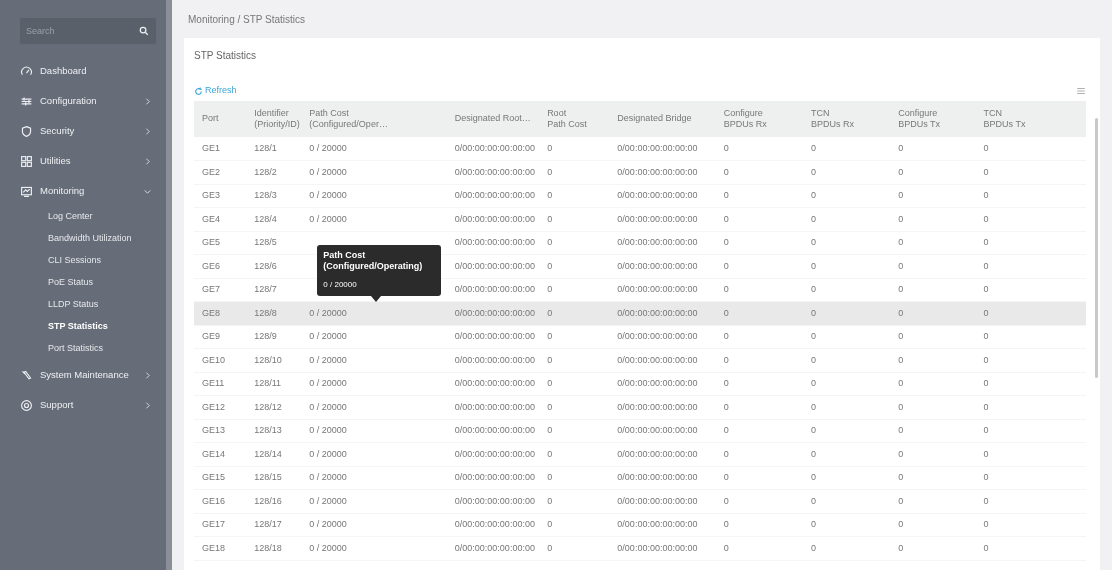  Describe the element at coordinates (83, 239) in the screenshot. I see `nav-subitem: Bandwidth Utilization` at that location.